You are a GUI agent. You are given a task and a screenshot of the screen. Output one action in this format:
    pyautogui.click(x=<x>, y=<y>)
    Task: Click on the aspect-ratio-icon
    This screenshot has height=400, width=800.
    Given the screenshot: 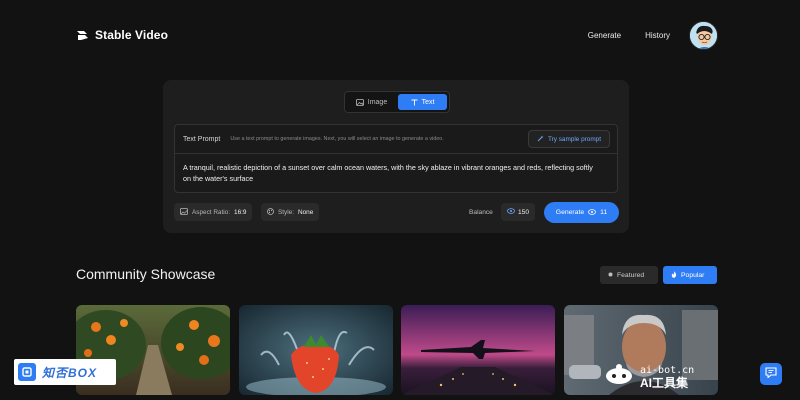 What is the action you would take?
    pyautogui.click(x=184, y=212)
    